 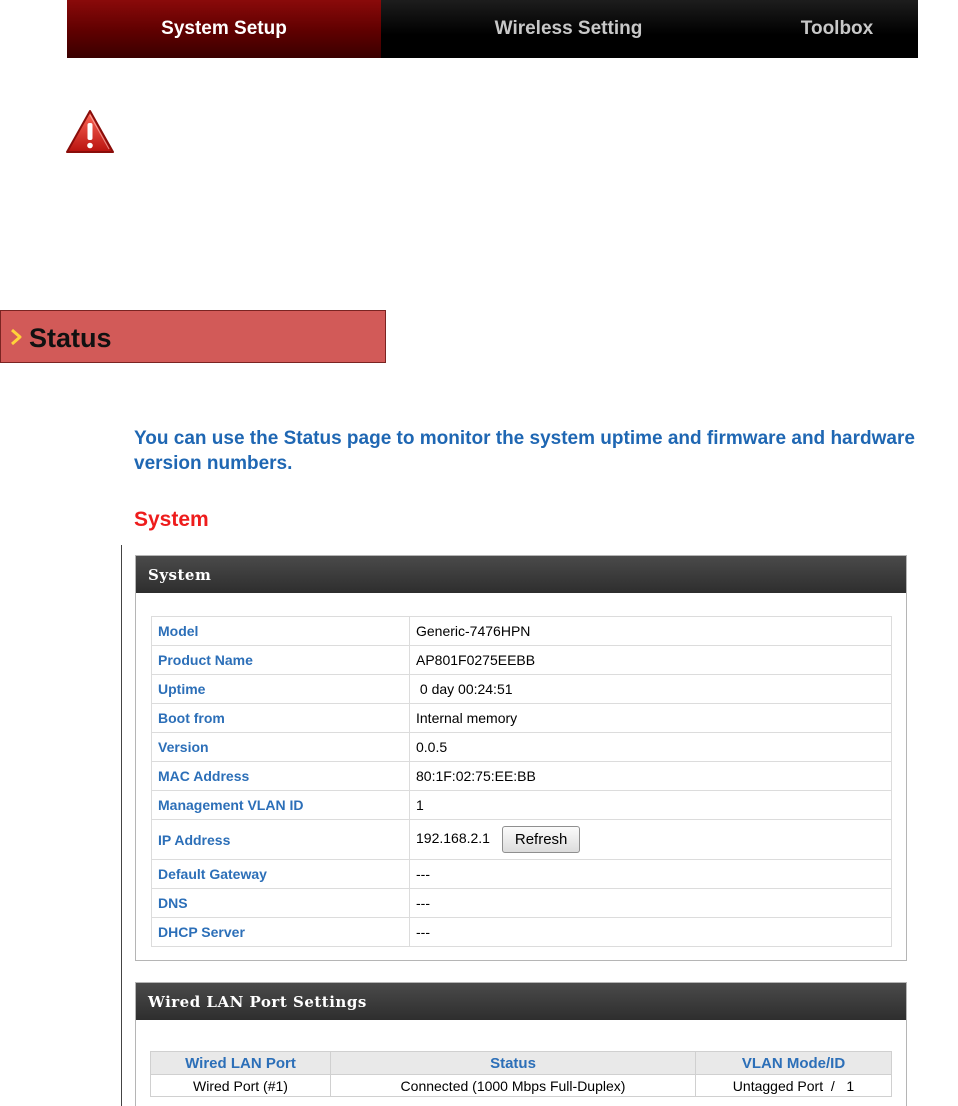 I want to click on warning-icon, so click(x=90, y=131).